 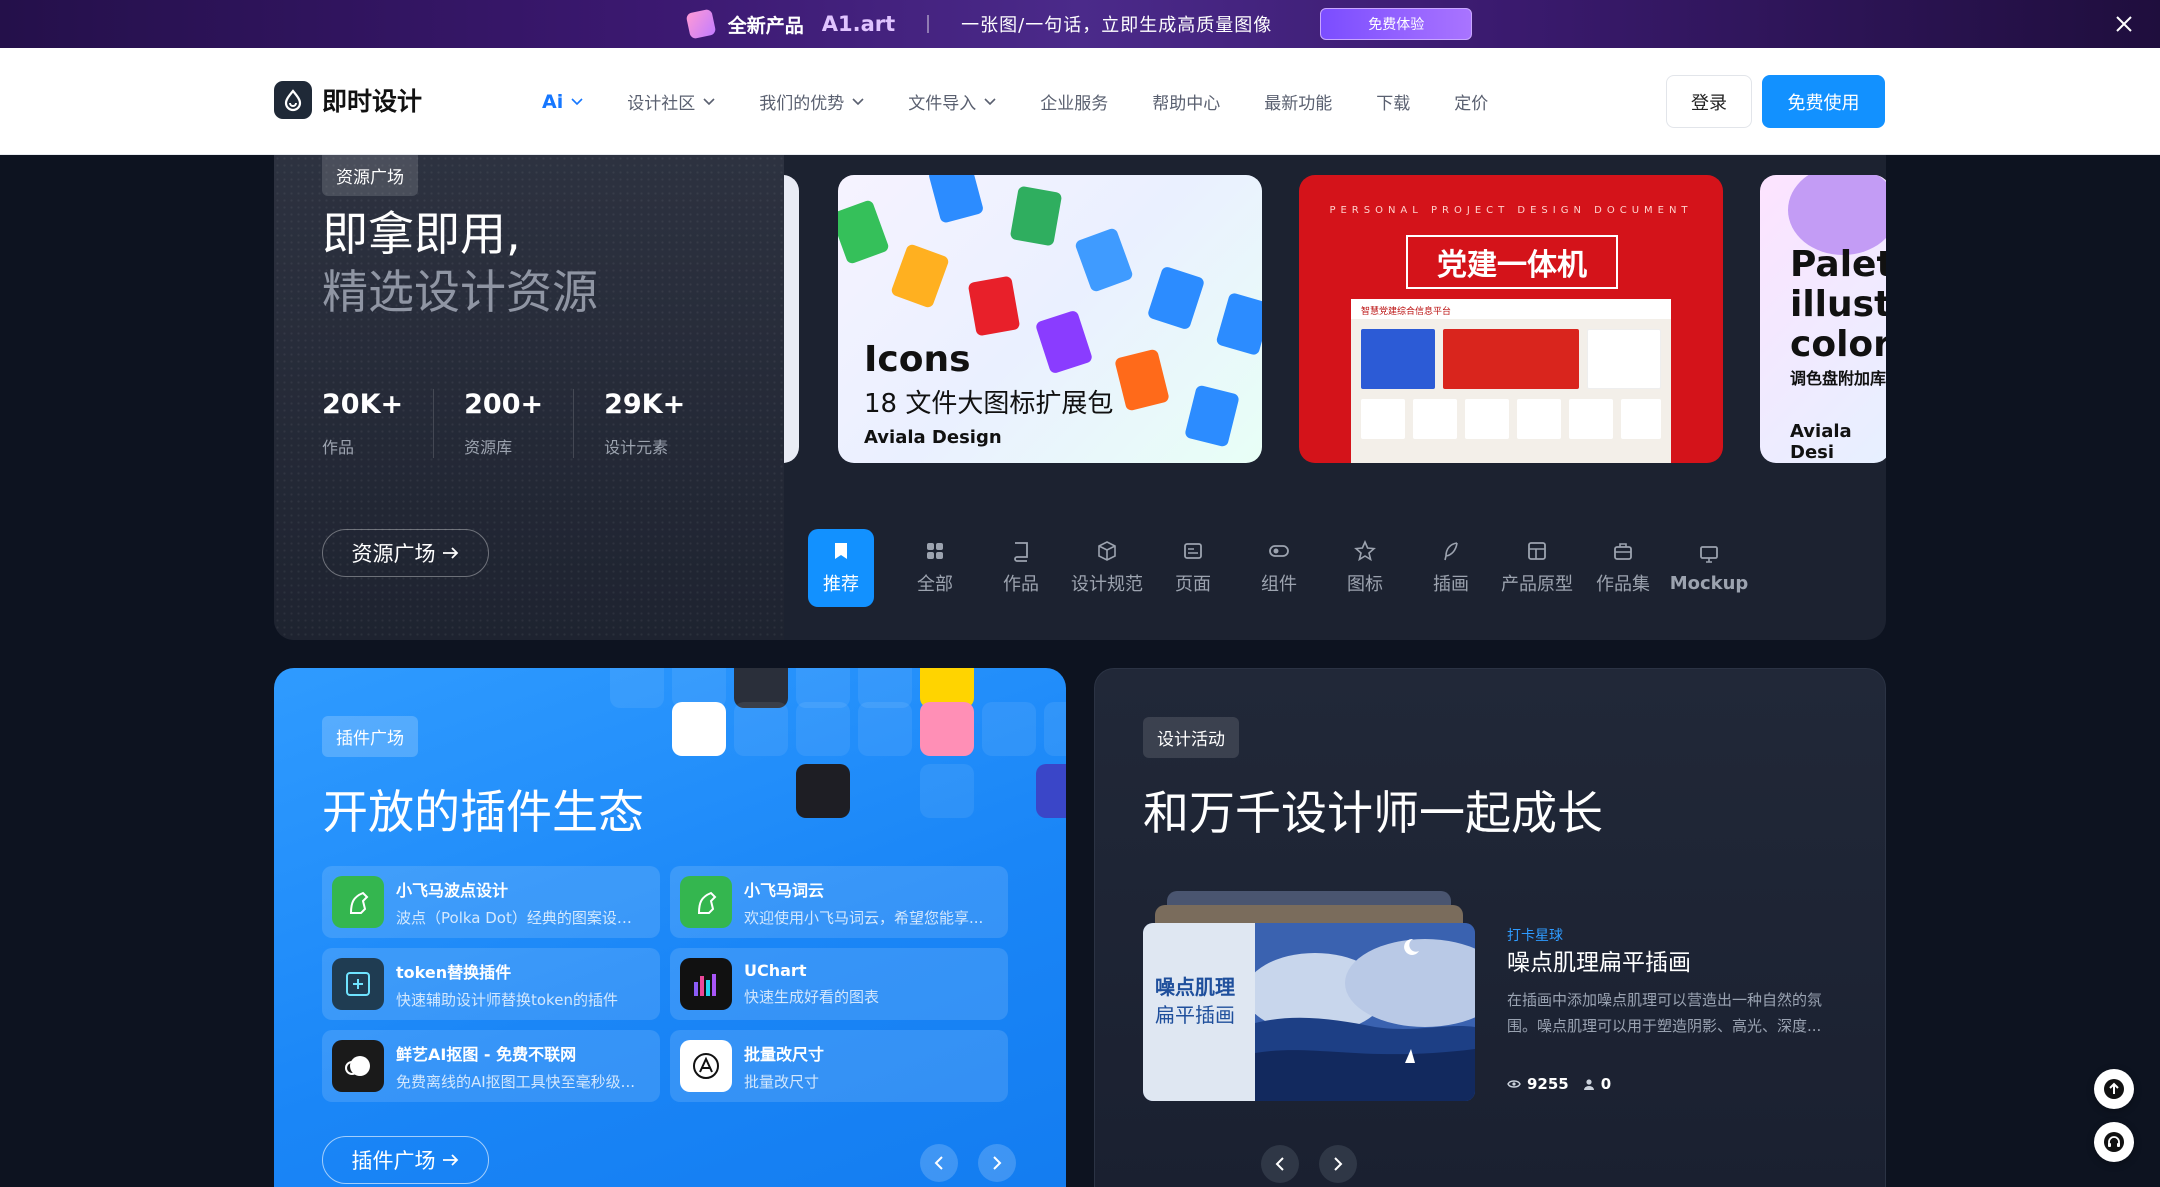 I want to click on tab-works: 作品, so click(x=1021, y=568).